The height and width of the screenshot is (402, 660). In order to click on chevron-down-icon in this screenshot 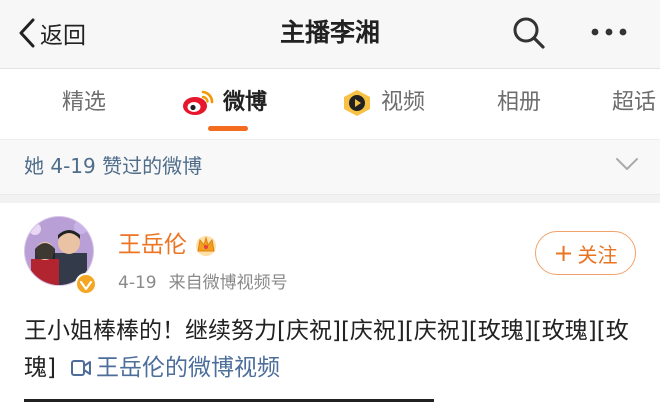, I will do `click(627, 164)`.